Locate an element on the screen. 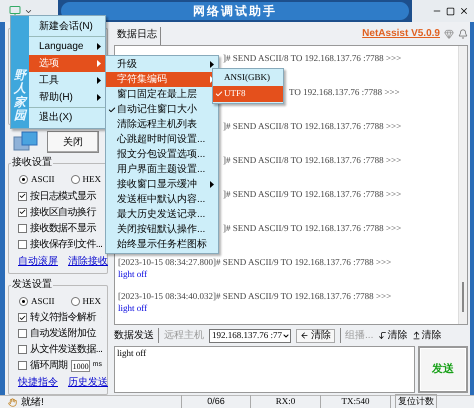  menu-item: 接收窗口显示缓冲 is located at coordinates (162, 184).